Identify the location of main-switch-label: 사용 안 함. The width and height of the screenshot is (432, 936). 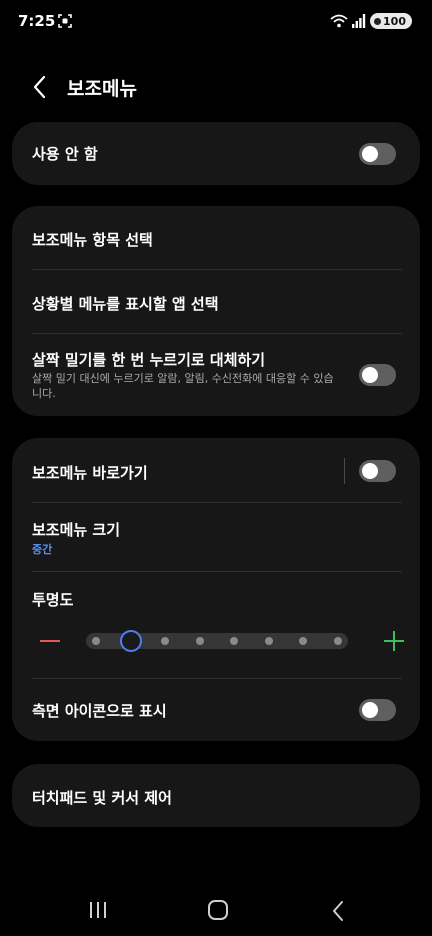
(65, 154).